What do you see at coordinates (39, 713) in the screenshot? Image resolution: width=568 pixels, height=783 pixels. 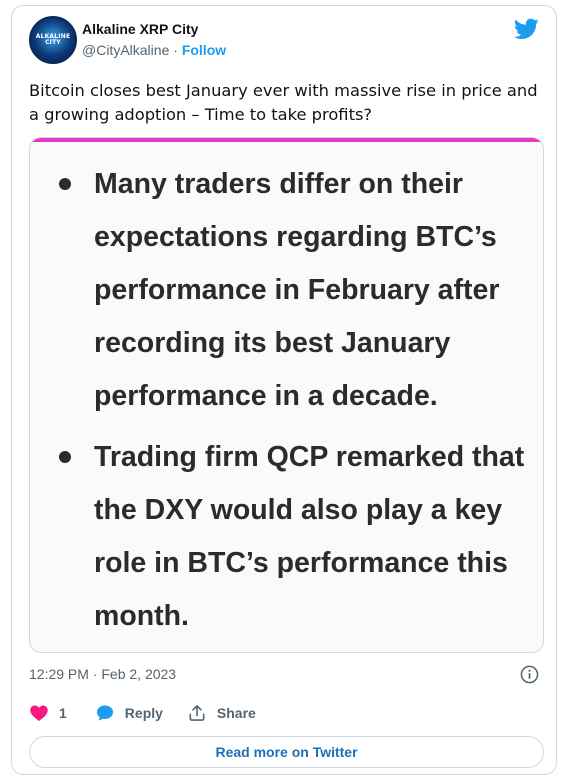 I see `heart-icon` at bounding box center [39, 713].